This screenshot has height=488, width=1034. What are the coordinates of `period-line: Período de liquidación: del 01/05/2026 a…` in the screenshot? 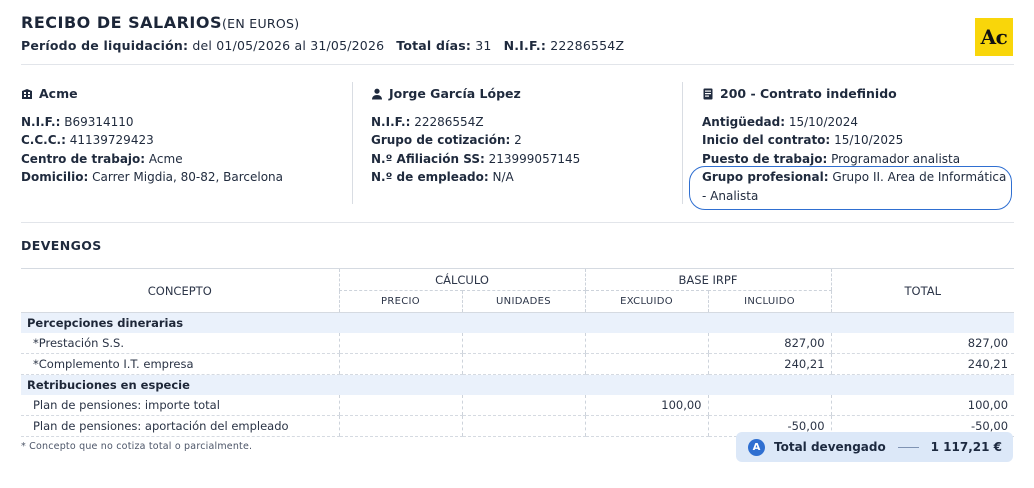 It's located at (323, 45).